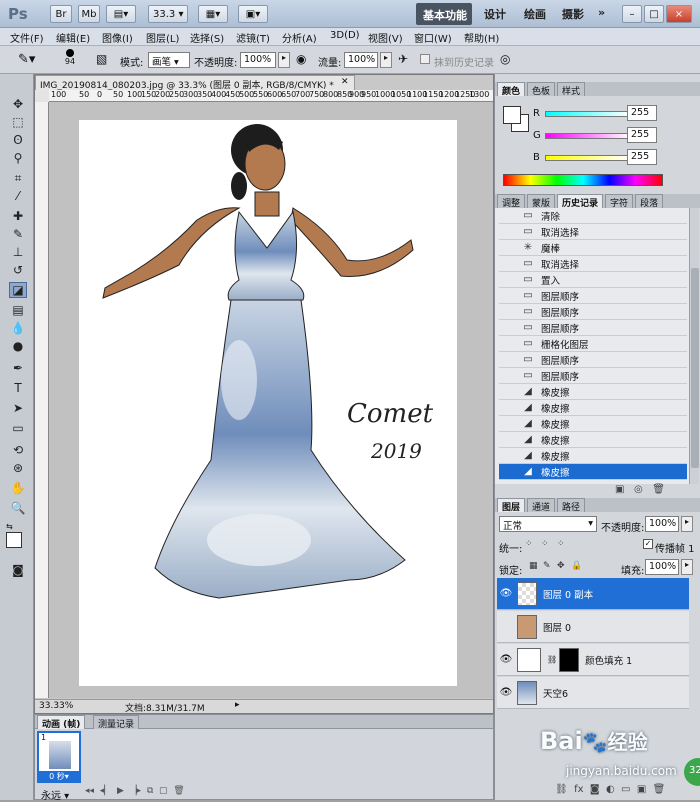 The height and width of the screenshot is (802, 700). What do you see at coordinates (168, 14) in the screenshot?
I see `zoom-level: 33.3 ▾` at bounding box center [168, 14].